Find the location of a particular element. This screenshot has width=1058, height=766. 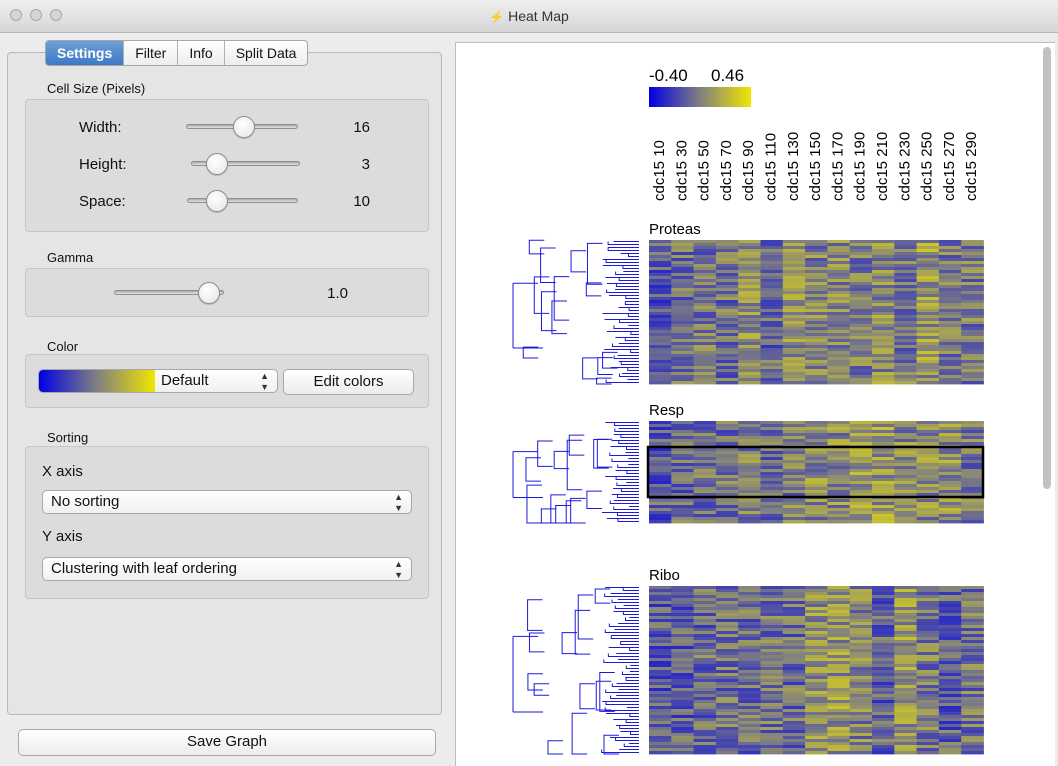

tab-split-data: Split Data is located at coordinates (265, 53).